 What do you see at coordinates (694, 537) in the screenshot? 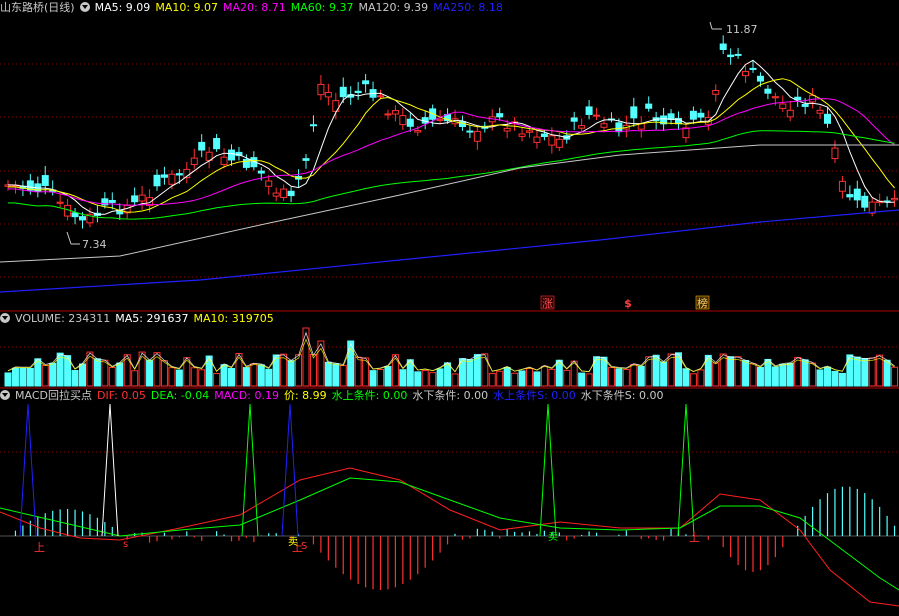
I see `signal-up-3: 上` at bounding box center [694, 537].